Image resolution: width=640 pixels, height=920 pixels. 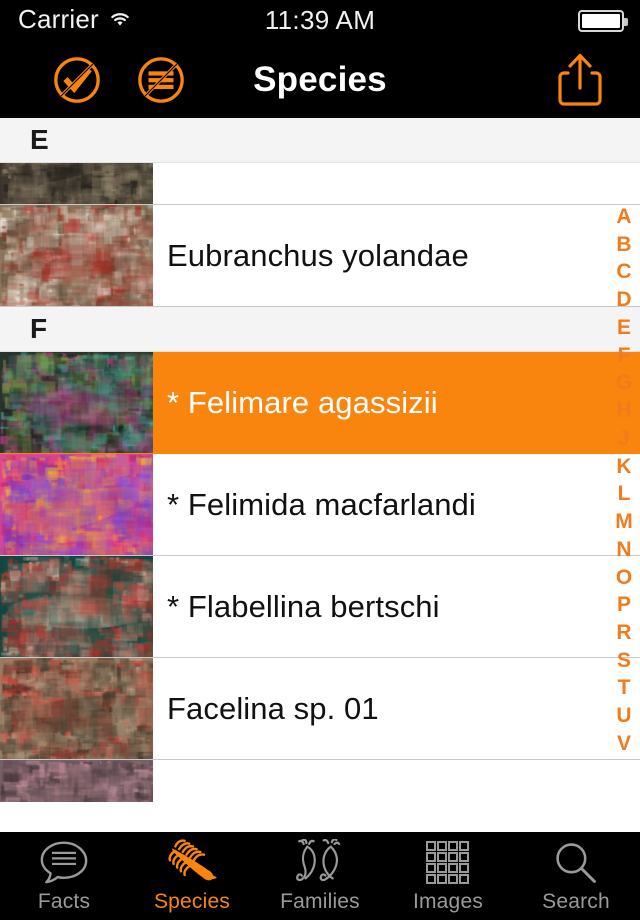 What do you see at coordinates (624, 299) in the screenshot?
I see `index-letter-d: D` at bounding box center [624, 299].